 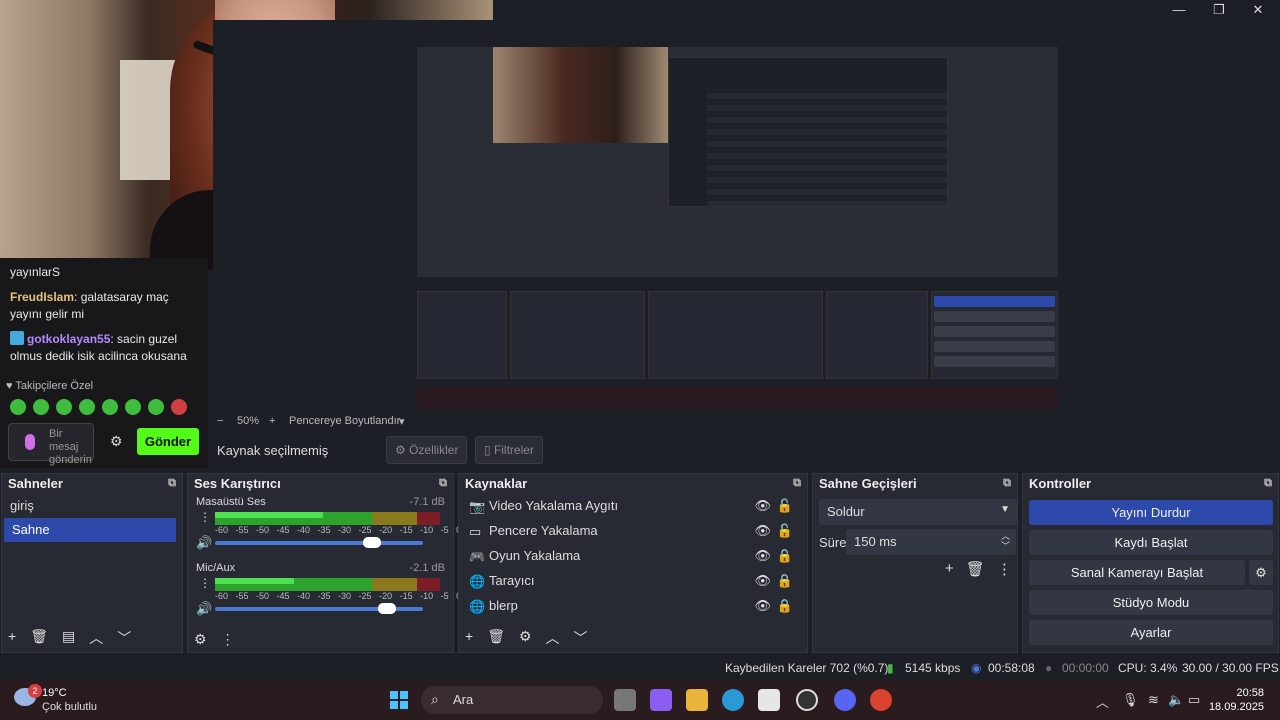 What do you see at coordinates (272, 421) in the screenshot?
I see `zoom-in-button: +` at bounding box center [272, 421].